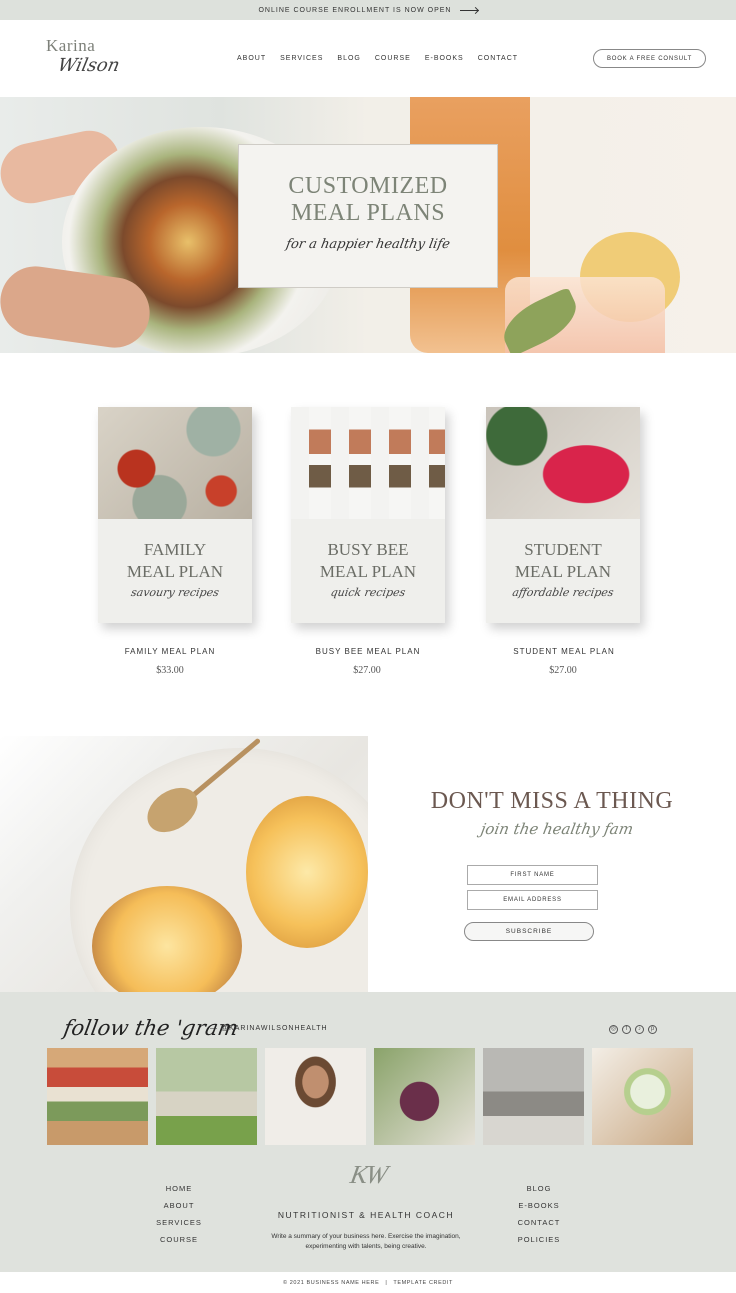 This screenshot has width=736, height=1293. What do you see at coordinates (368, 592) in the screenshot?
I see `book-script: quick recipes` at bounding box center [368, 592].